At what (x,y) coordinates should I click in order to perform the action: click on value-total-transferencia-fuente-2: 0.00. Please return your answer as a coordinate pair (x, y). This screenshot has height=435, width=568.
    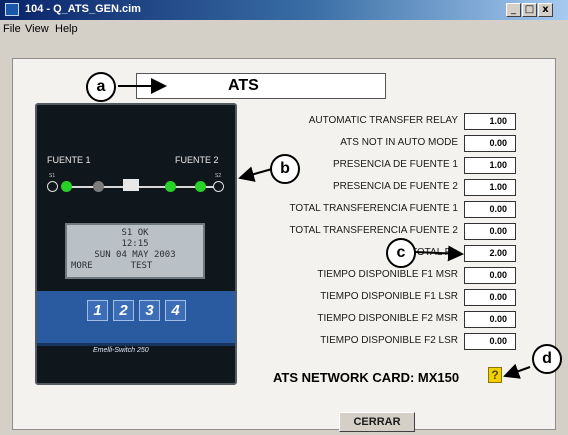
    Looking at the image, I should click on (490, 231).